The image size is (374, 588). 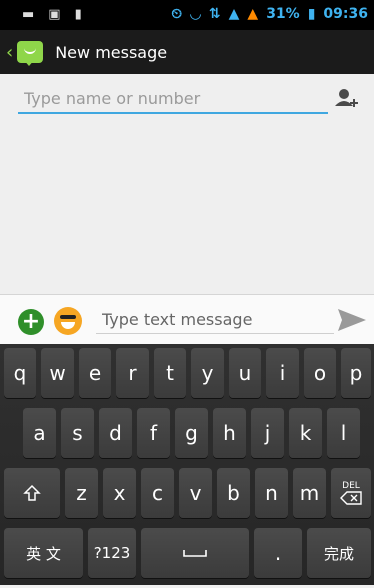 I want to click on key-w: w, so click(x=57, y=373).